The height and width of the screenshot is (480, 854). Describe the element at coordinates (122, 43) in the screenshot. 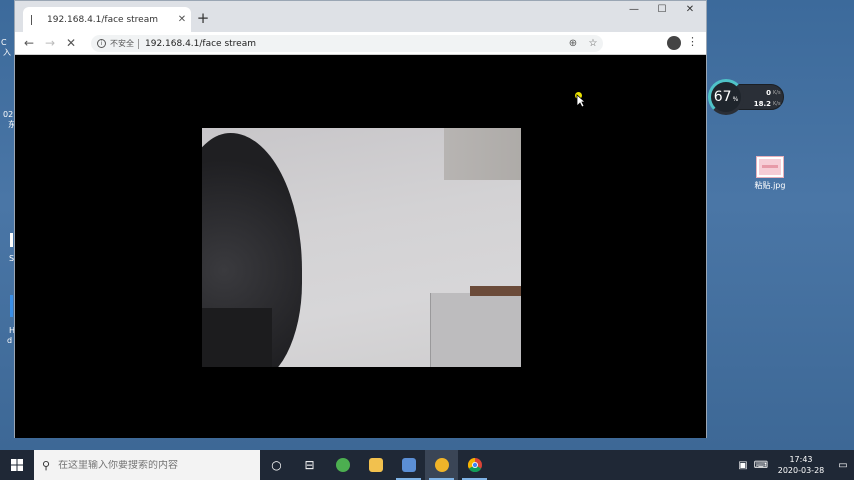

I see `security-label: 不安全` at that location.